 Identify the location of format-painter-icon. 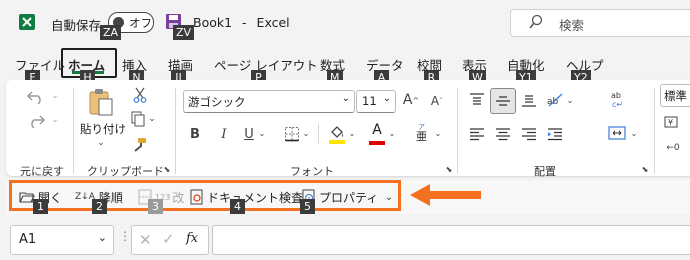
(139, 145).